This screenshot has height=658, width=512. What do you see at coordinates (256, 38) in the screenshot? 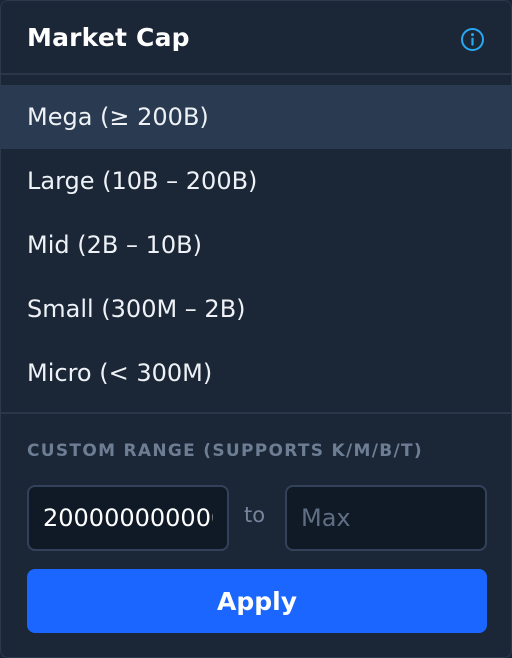
I see `panel-header: Market Cap` at bounding box center [256, 38].